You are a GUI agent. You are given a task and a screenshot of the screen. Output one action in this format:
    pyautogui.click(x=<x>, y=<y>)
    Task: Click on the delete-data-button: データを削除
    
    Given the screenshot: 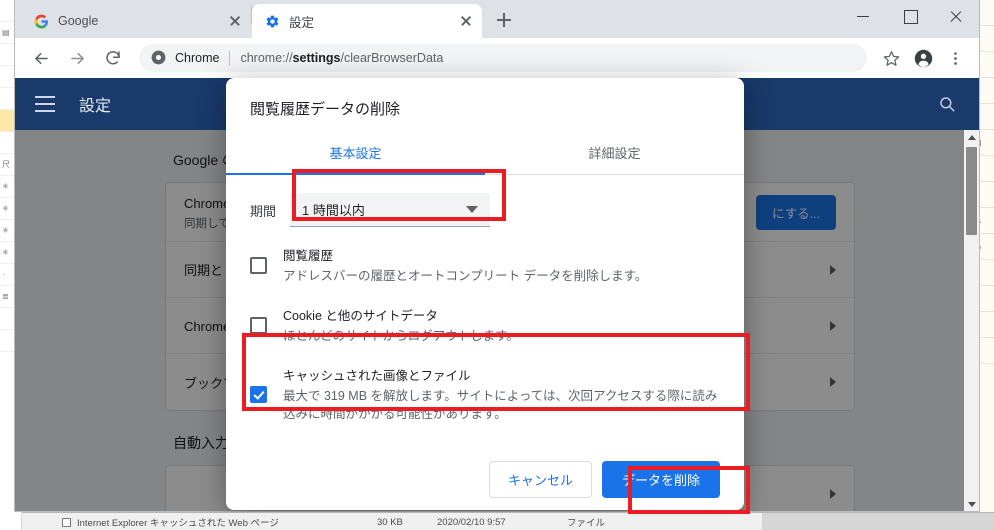 What is the action you would take?
    pyautogui.click(x=660, y=479)
    